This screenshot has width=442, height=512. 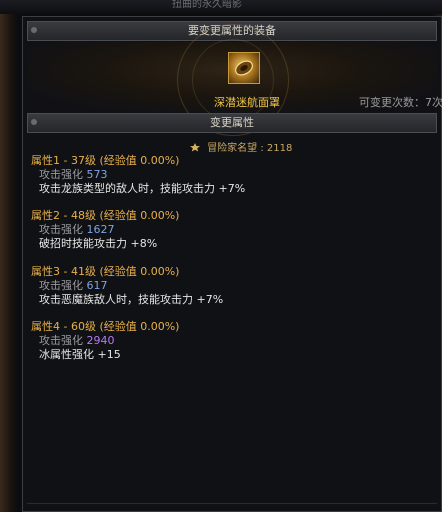 What do you see at coordinates (105, 215) in the screenshot?
I see `attribute-title: 属性2 - 48级 (经验值 0.00%)` at bounding box center [105, 215].